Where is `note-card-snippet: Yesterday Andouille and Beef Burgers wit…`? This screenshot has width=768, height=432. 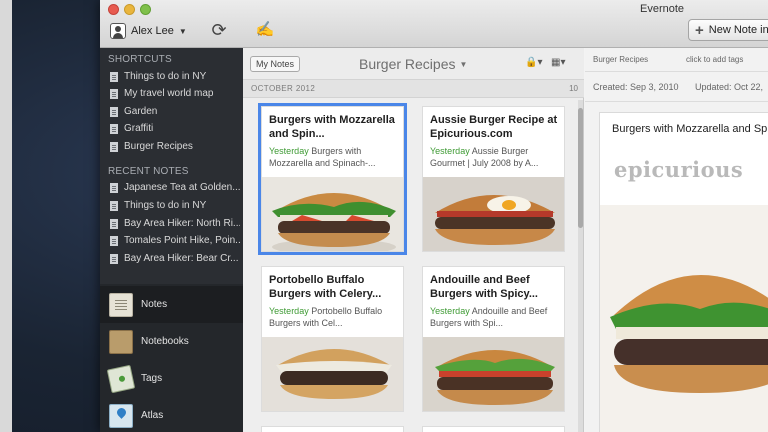 note-card-snippet: Yesterday Andouille and Beef Burgers wit… is located at coordinates (495, 318).